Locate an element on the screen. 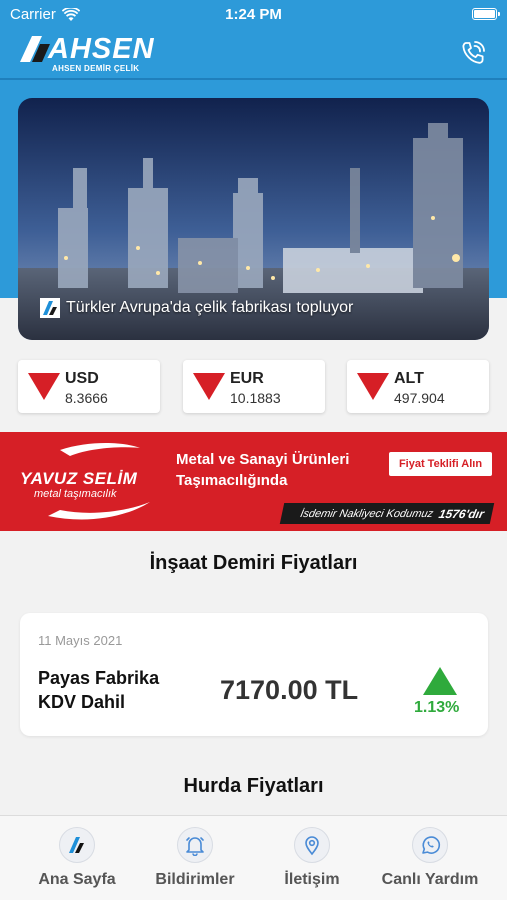  rate-value: 497.904 is located at coordinates (419, 398).